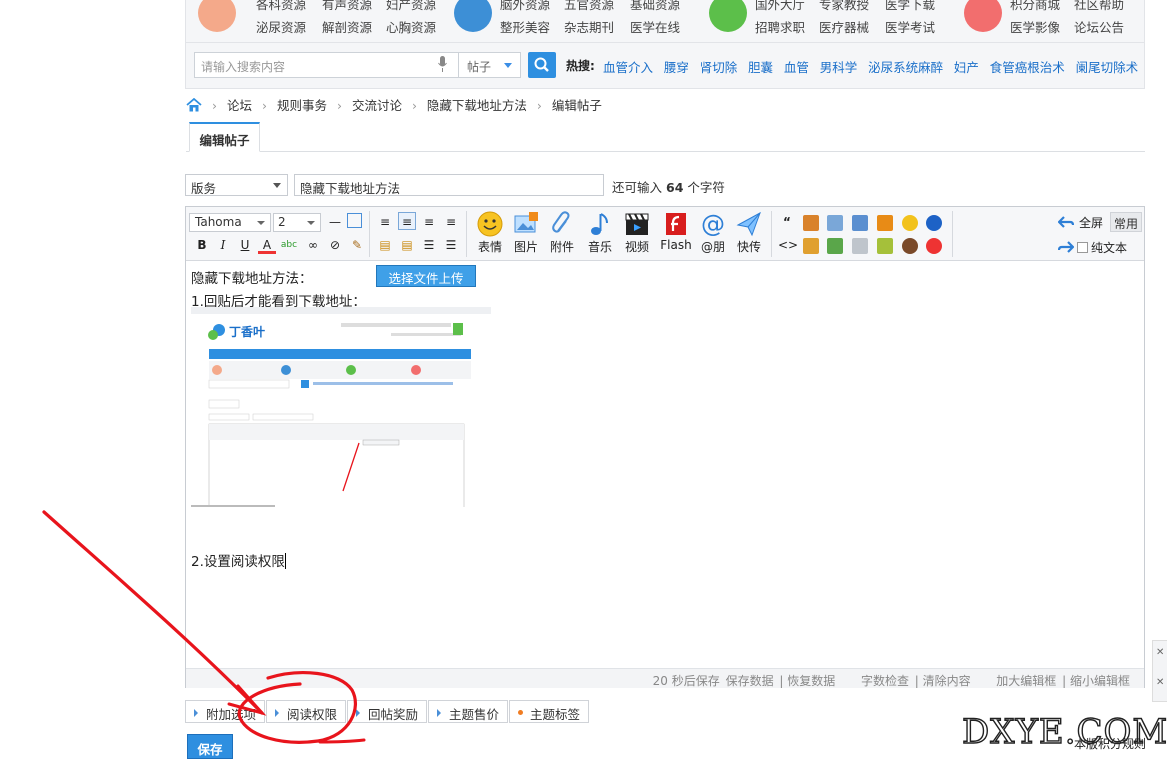 The image size is (1167, 769). What do you see at coordinates (354, 220) in the screenshot?
I see `table-icon` at bounding box center [354, 220].